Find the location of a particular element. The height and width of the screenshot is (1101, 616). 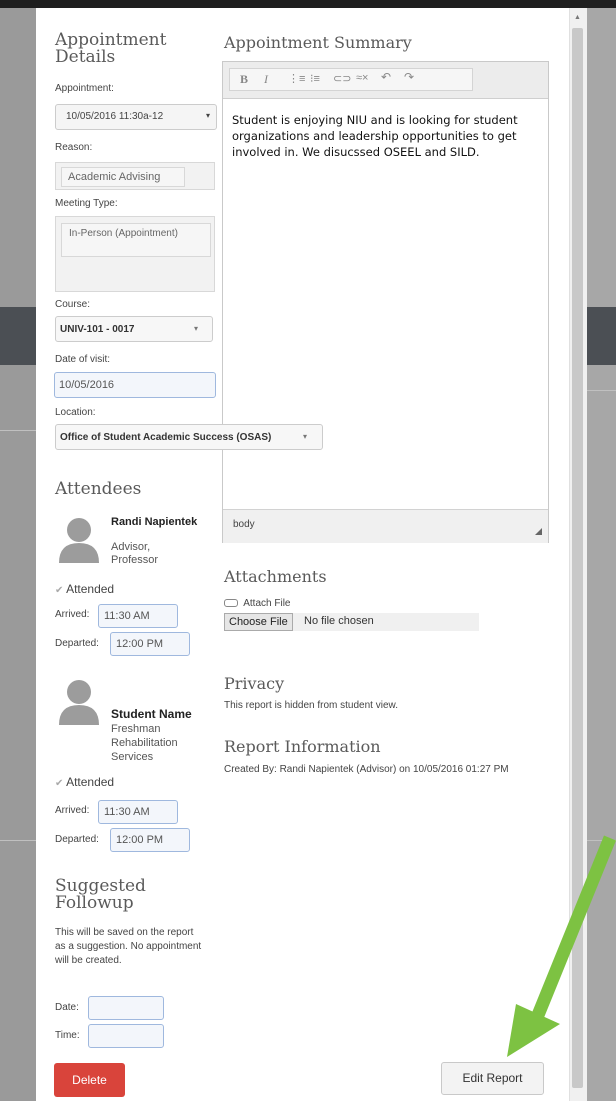

appointment-select: 10/05/2016 11:30a-12 ▾ is located at coordinates (136, 117).